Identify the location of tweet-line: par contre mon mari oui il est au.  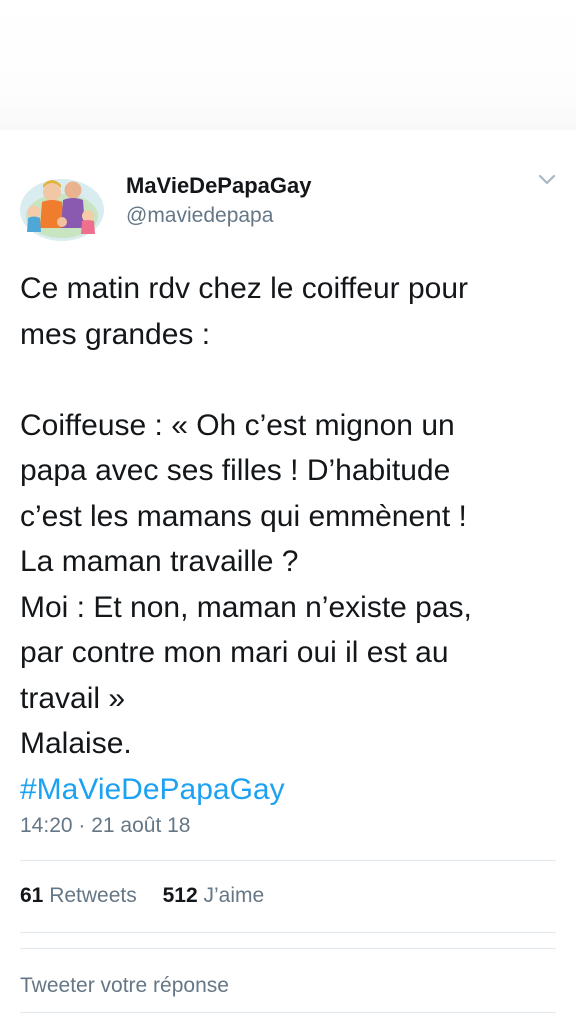
(234, 652).